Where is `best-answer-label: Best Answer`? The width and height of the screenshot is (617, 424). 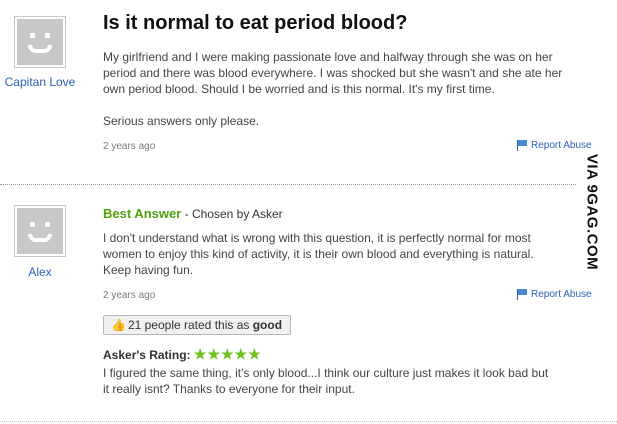
best-answer-label: Best Answer is located at coordinates (142, 213).